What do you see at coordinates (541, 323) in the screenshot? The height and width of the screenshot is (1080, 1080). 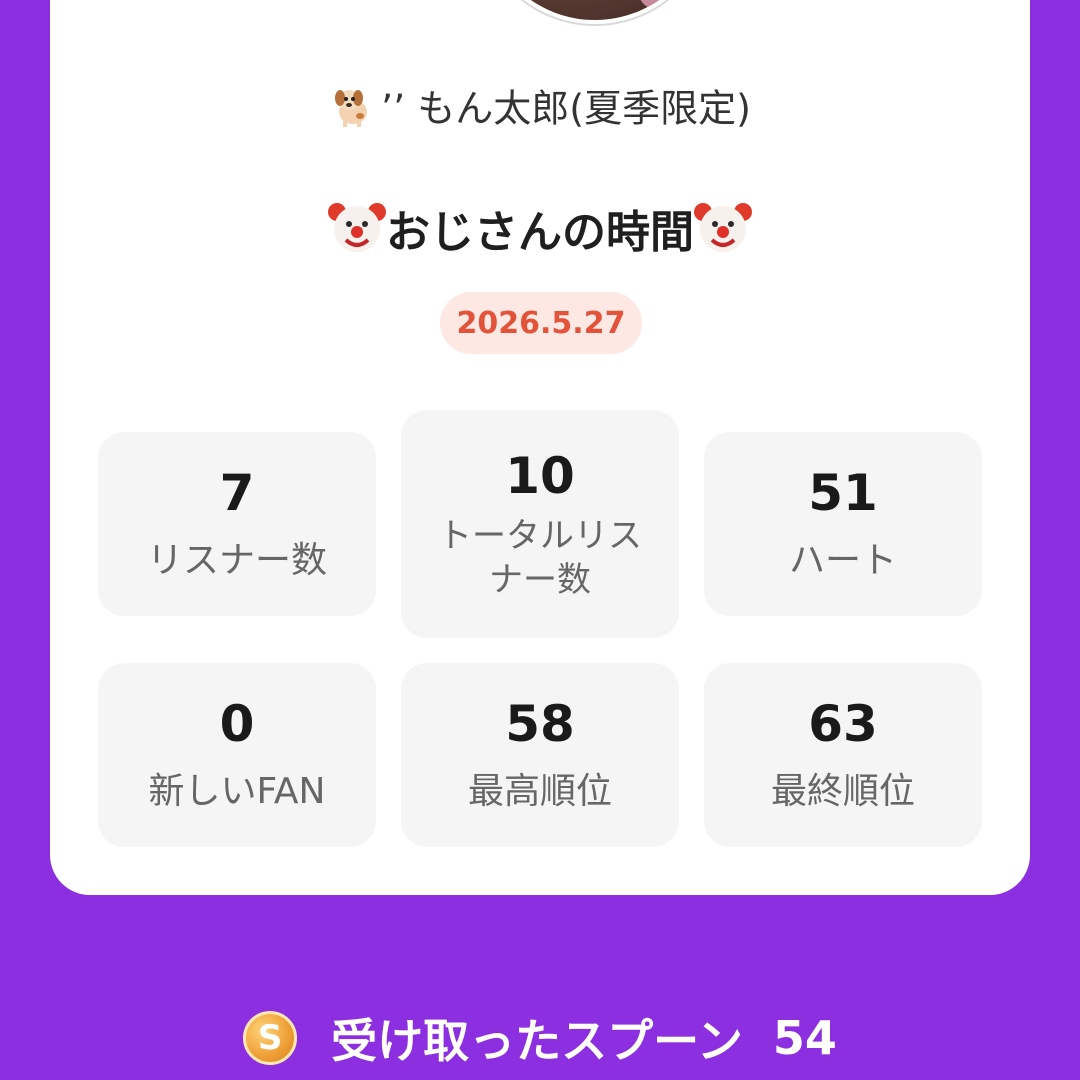 I see `date-badge: 2026.5.27` at bounding box center [541, 323].